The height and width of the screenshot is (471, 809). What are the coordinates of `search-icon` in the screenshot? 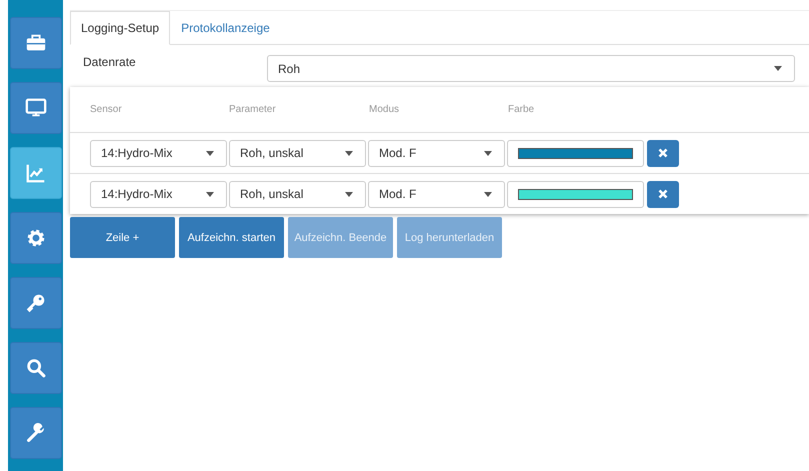 It's located at (35, 368).